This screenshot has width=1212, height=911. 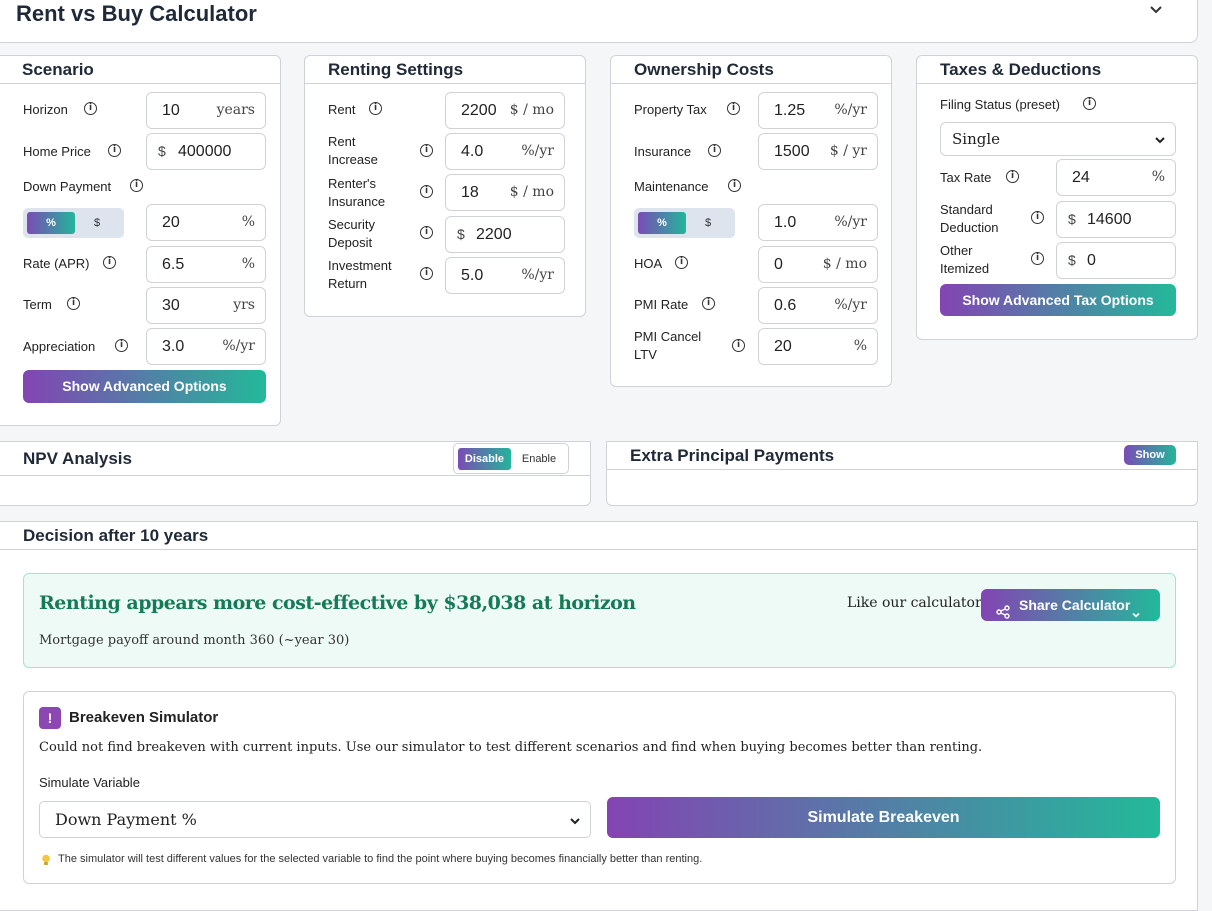 I want to click on appreciation-input: 3.0 %/yr, so click(x=206, y=346).